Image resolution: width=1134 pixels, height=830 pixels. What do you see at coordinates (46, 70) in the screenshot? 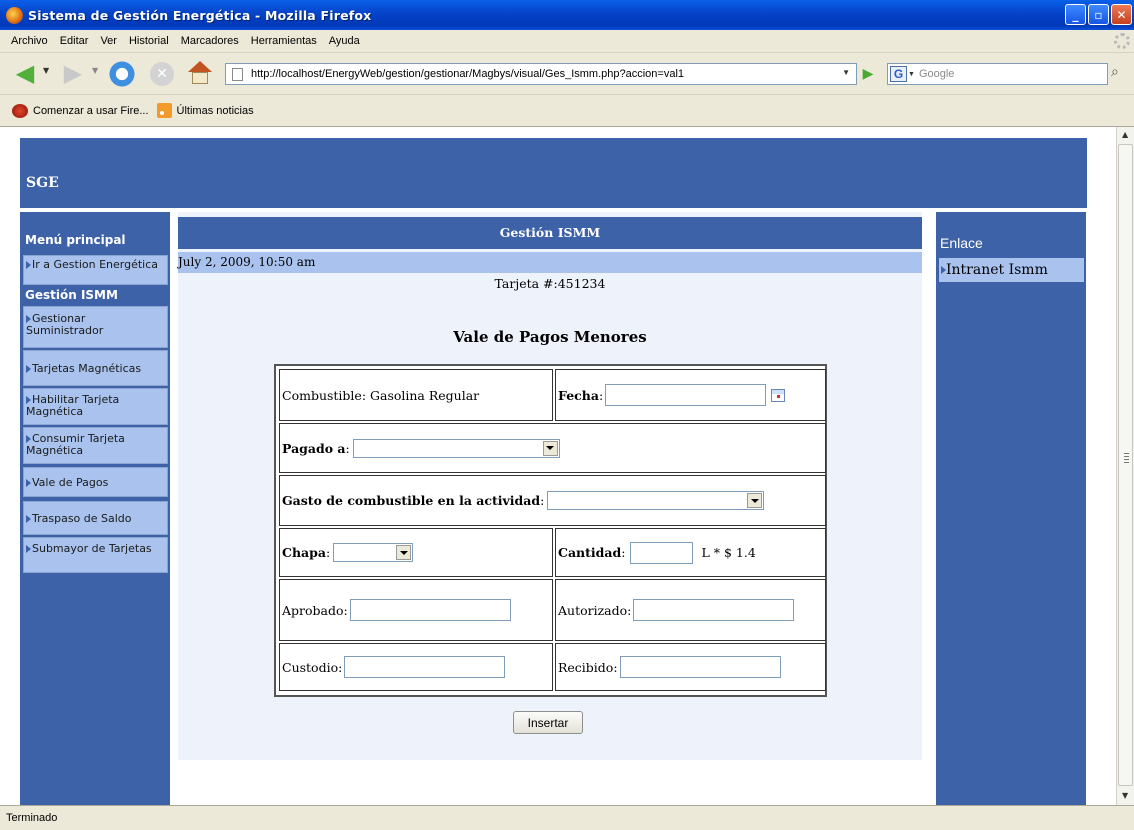
I see `back-history-dropdown-icon: ▼` at bounding box center [46, 70].